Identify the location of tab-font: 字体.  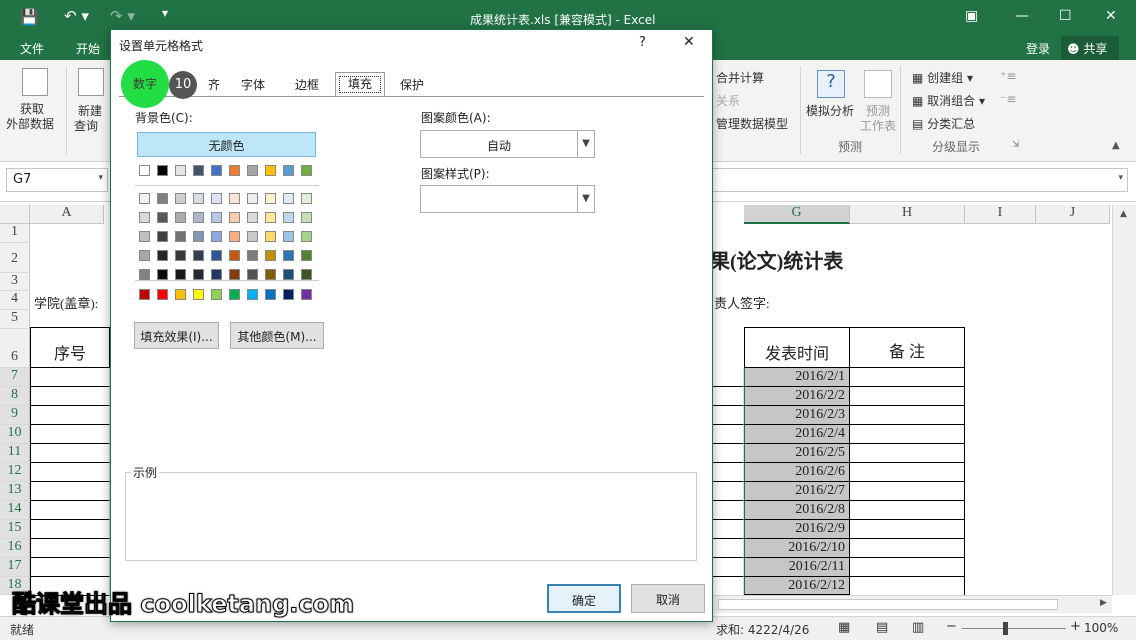
(253, 85).